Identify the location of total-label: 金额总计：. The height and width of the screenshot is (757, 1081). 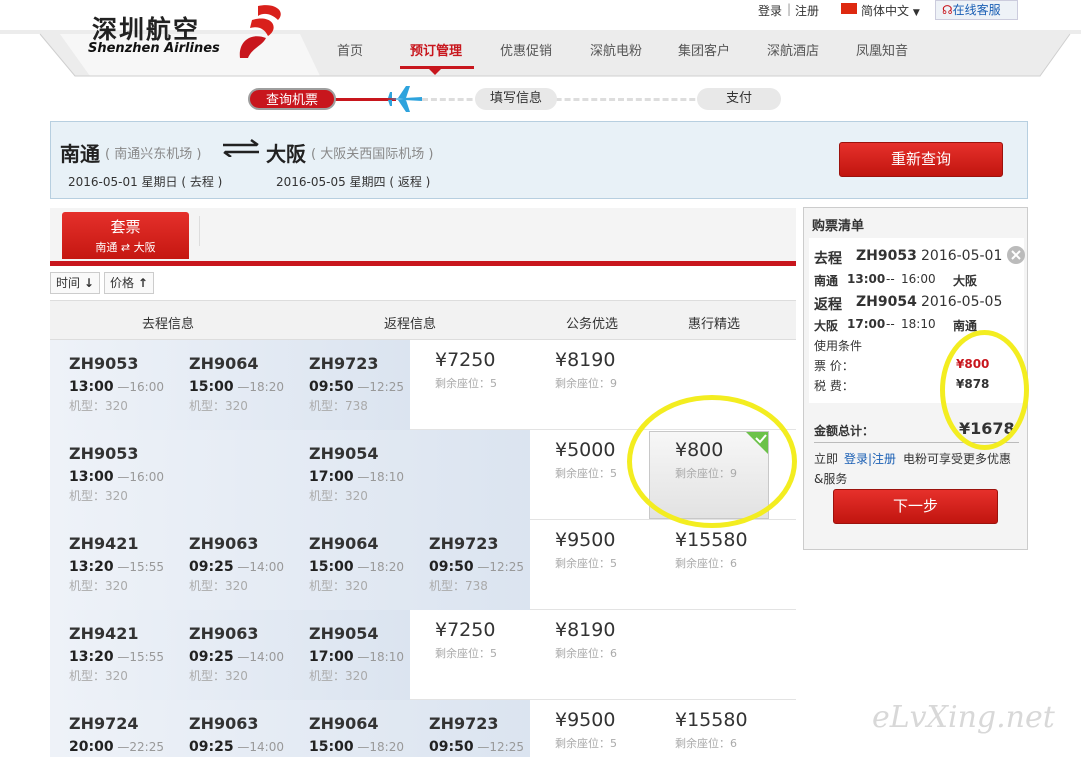
(844, 431).